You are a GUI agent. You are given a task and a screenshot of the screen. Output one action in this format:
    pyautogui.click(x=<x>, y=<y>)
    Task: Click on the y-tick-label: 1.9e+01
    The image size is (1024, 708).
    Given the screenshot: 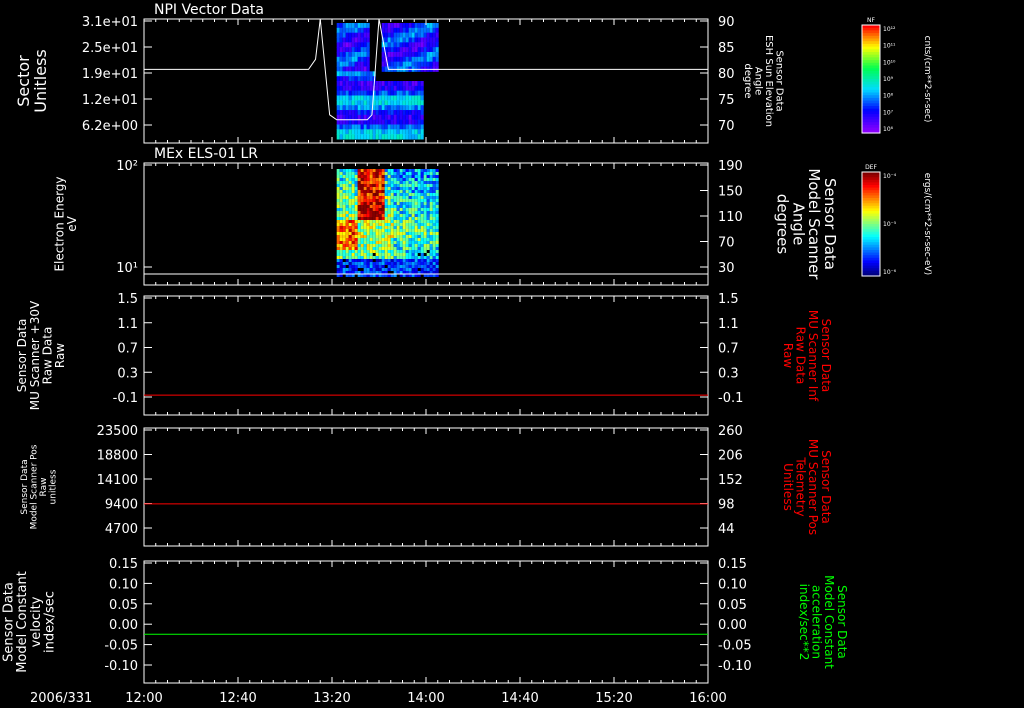 What is the action you would take?
    pyautogui.click(x=110, y=74)
    